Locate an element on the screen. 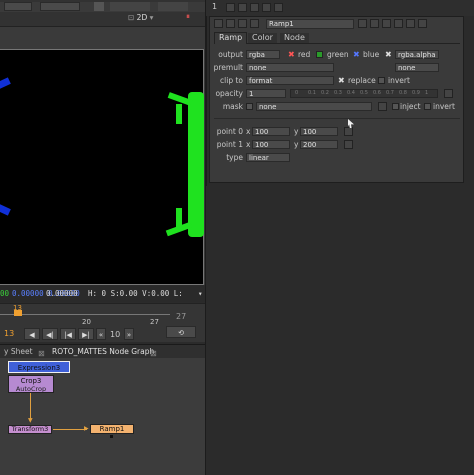  end-frame-field: 27 is located at coordinates (181, 316).